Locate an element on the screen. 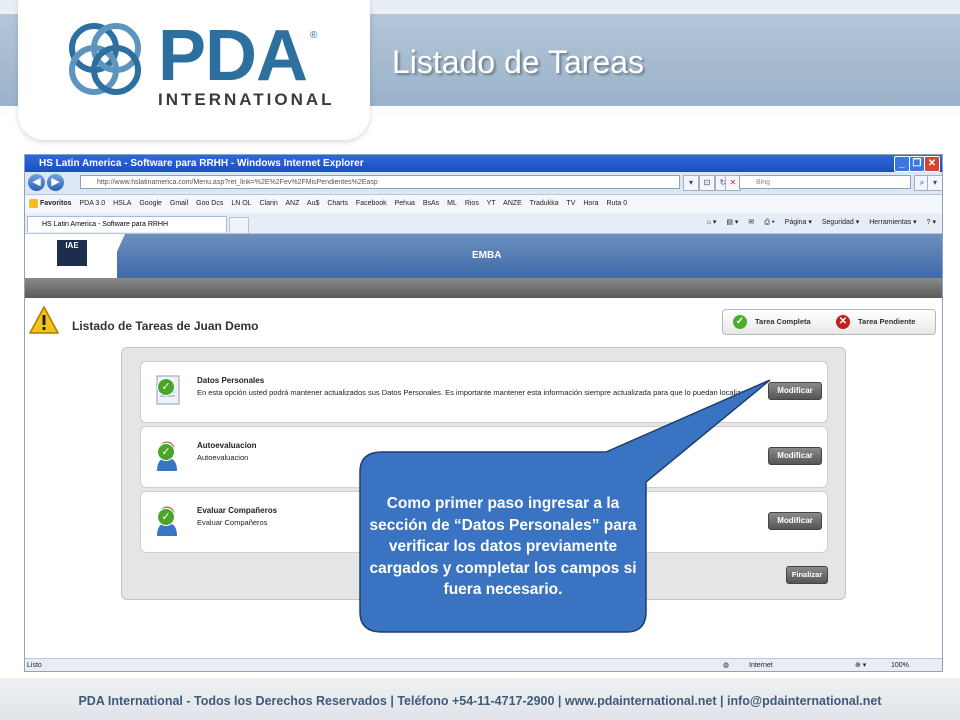 This screenshot has height=720, width=960. fav-link: Ruta 0 is located at coordinates (616, 203).